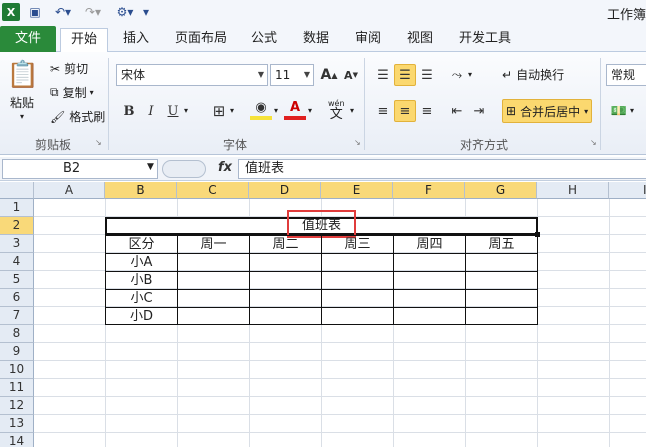 The height and width of the screenshot is (447, 646). What do you see at coordinates (84, 40) in the screenshot?
I see `tab-home: 开始` at bounding box center [84, 40].